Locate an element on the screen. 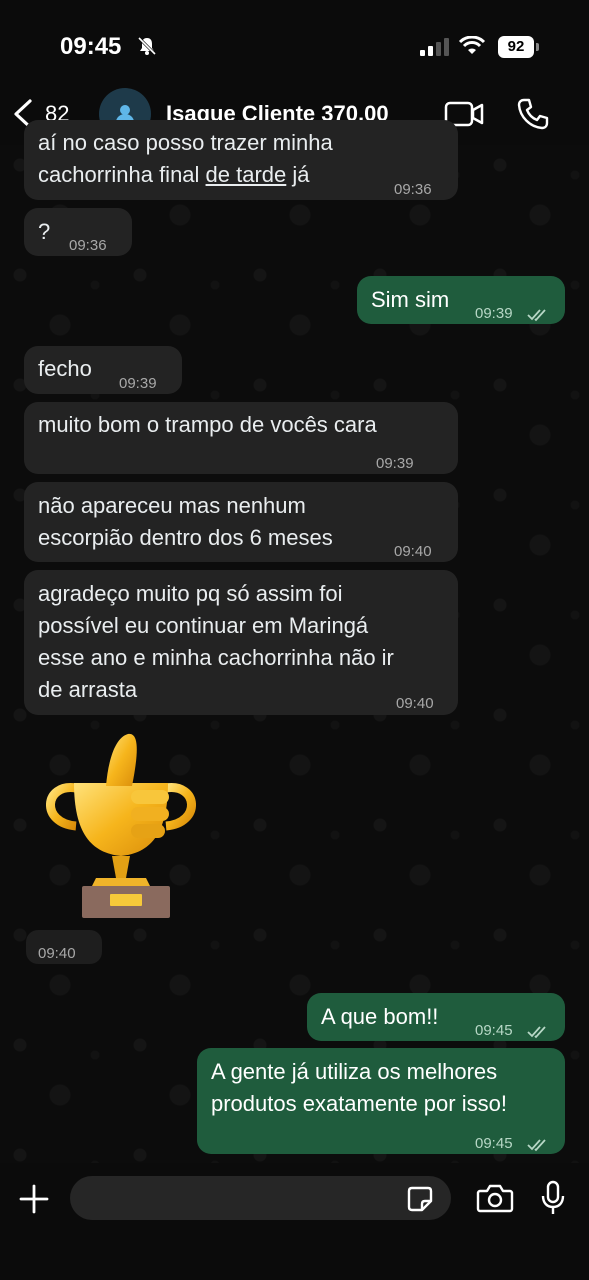 The image size is (589, 1280). message-text-line: possível eu continuar em Maringá is located at coordinates (203, 625).